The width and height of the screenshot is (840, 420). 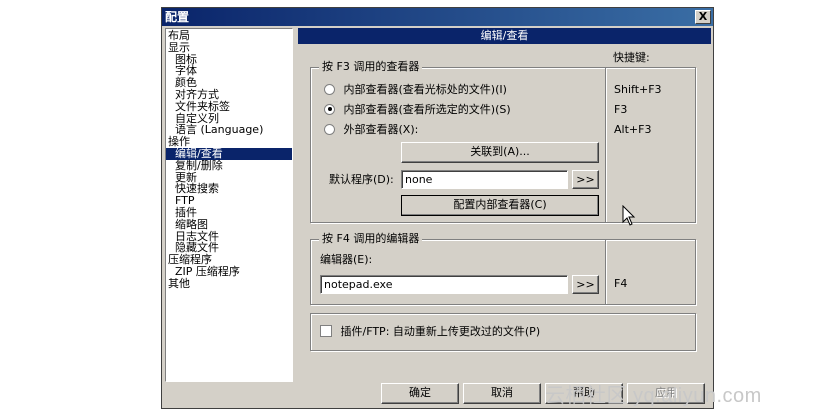 I want to click on hotkey-f3: F3, so click(x=621, y=109).